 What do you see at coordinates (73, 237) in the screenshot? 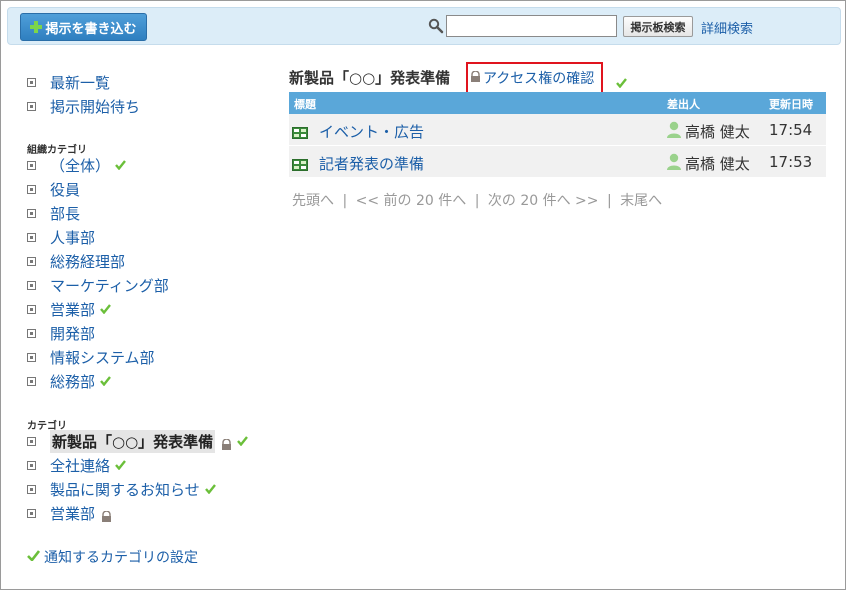
I see `sidebar-item-label: 人事部` at bounding box center [73, 237].